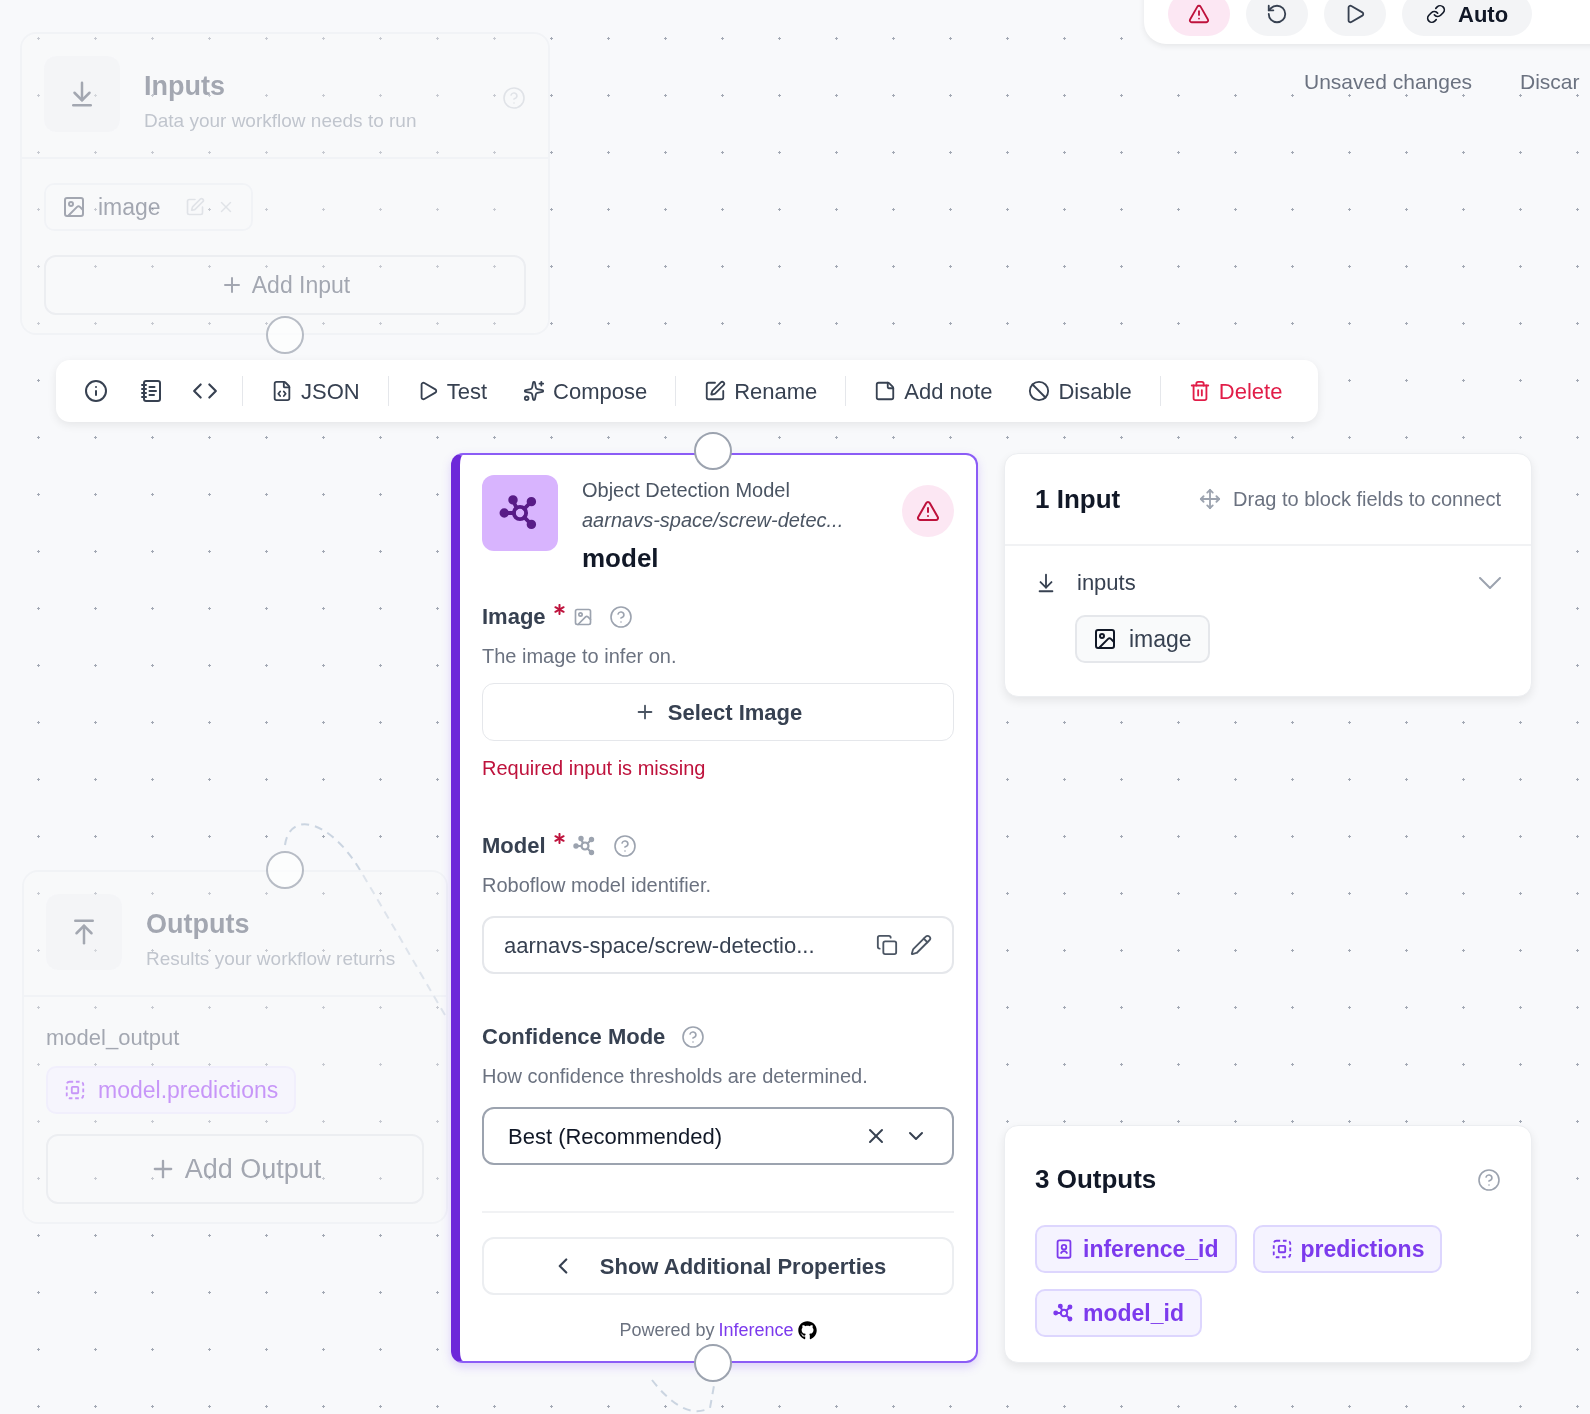  I want to click on input-field-chip: image, so click(1142, 639).